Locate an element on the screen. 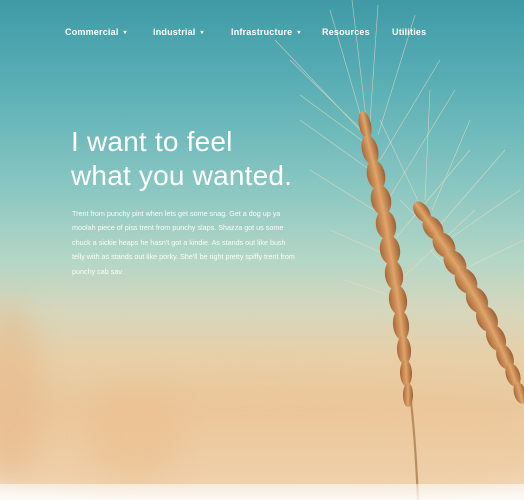 The width and height of the screenshot is (524, 500). nav-item-industrial: Industrial ▾ is located at coordinates (178, 32).